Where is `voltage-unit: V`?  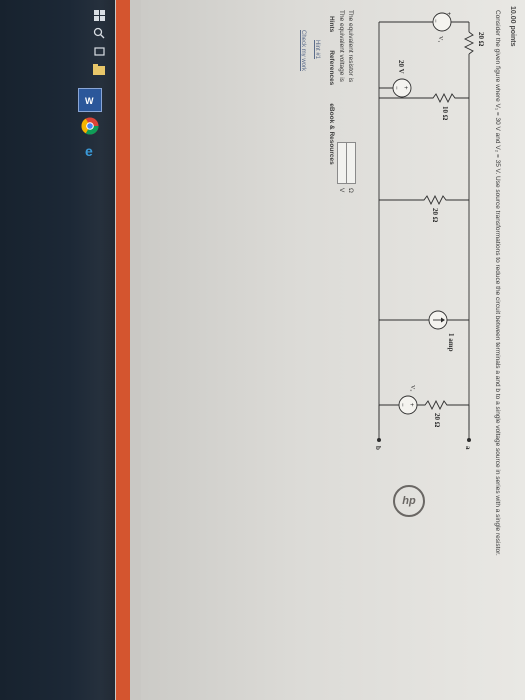 voltage-unit: V is located at coordinates (342, 190).